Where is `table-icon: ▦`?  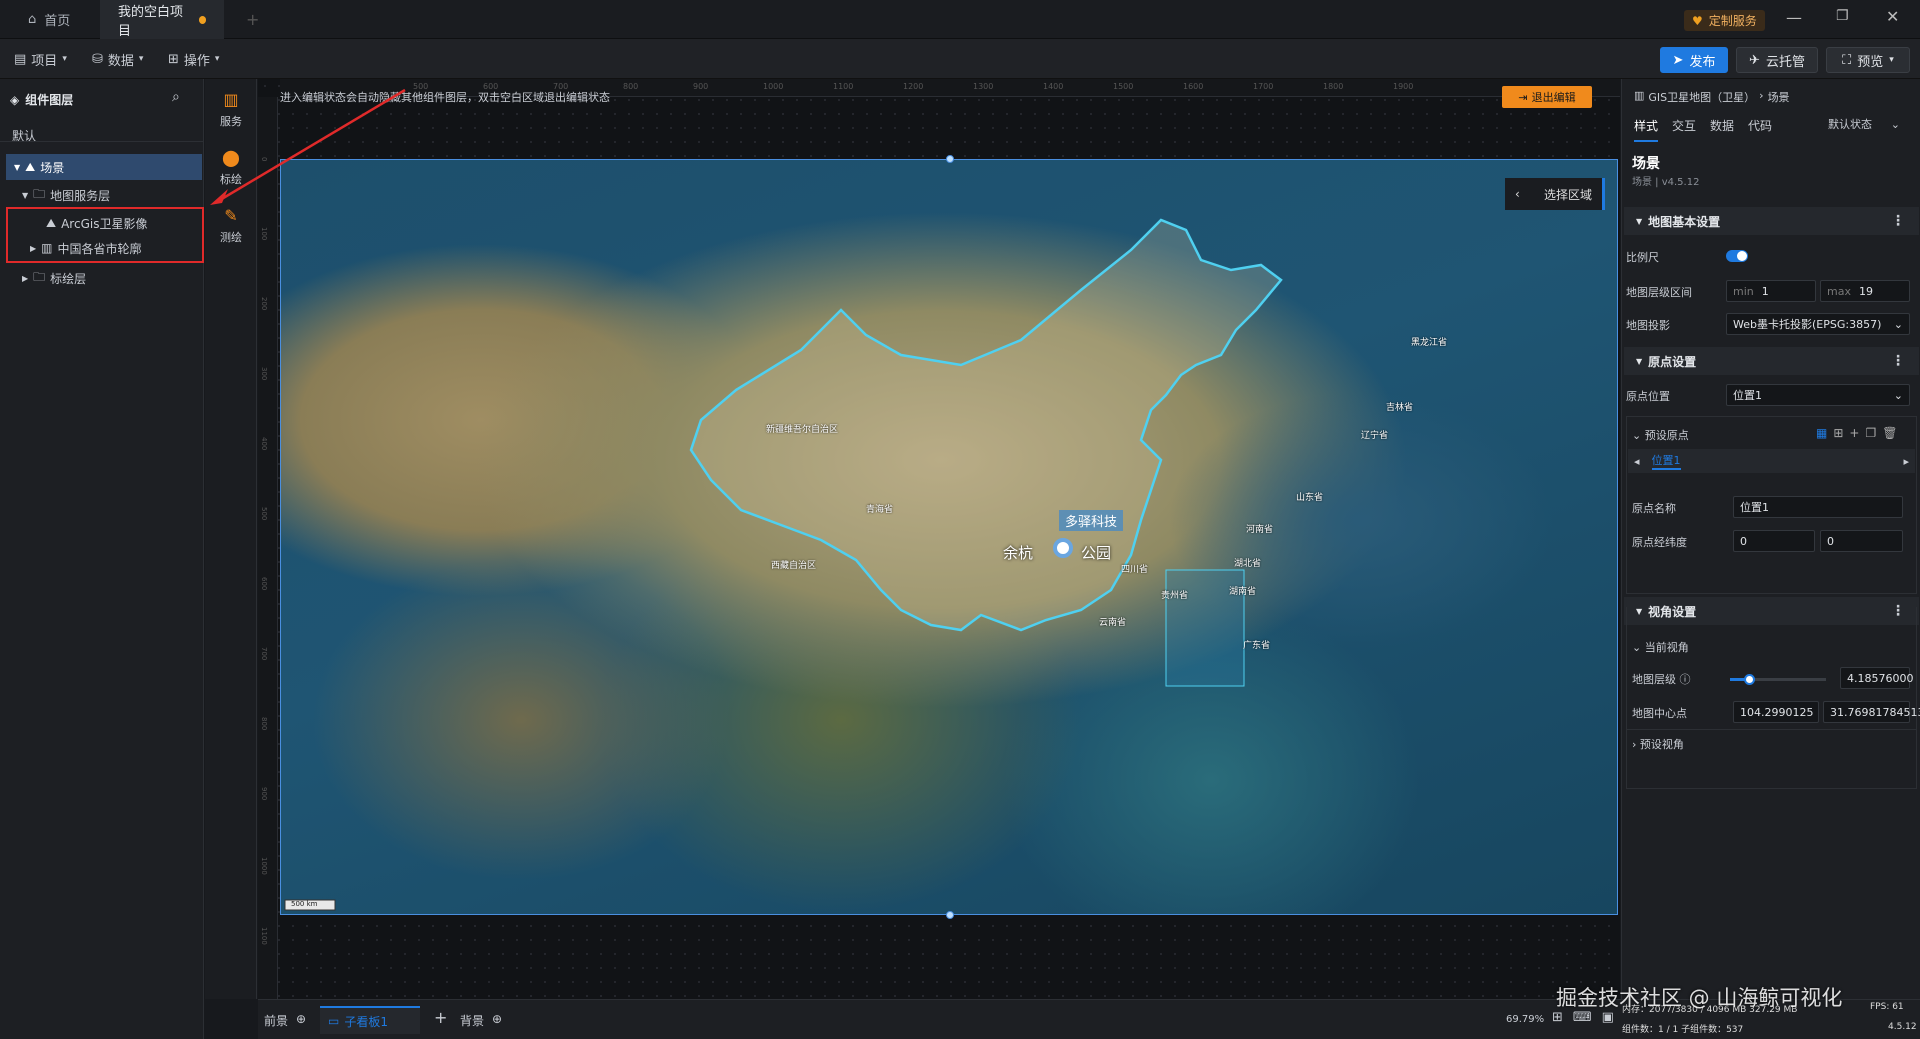 table-icon: ▦ is located at coordinates (1821, 433).